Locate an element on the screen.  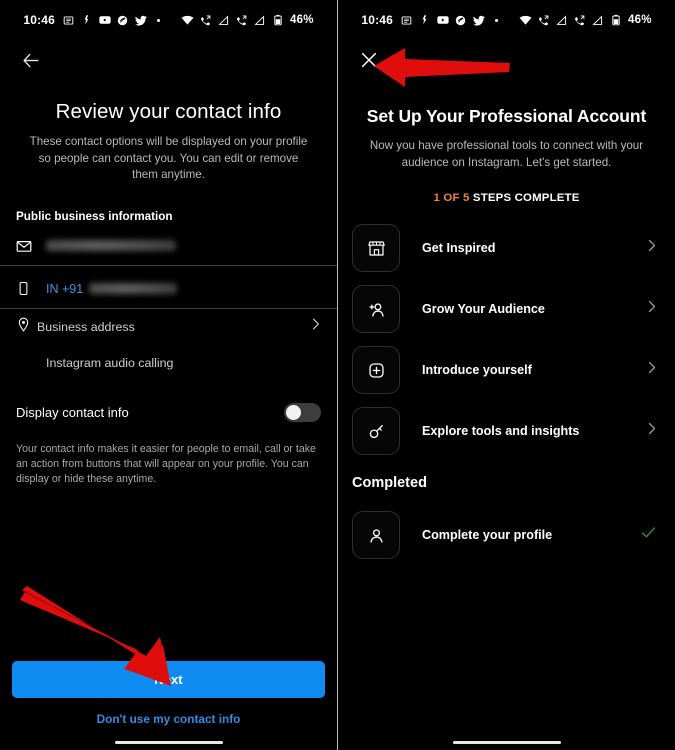
professional-account-title: Set Up Your Professional Account is located at coordinates (506, 116).